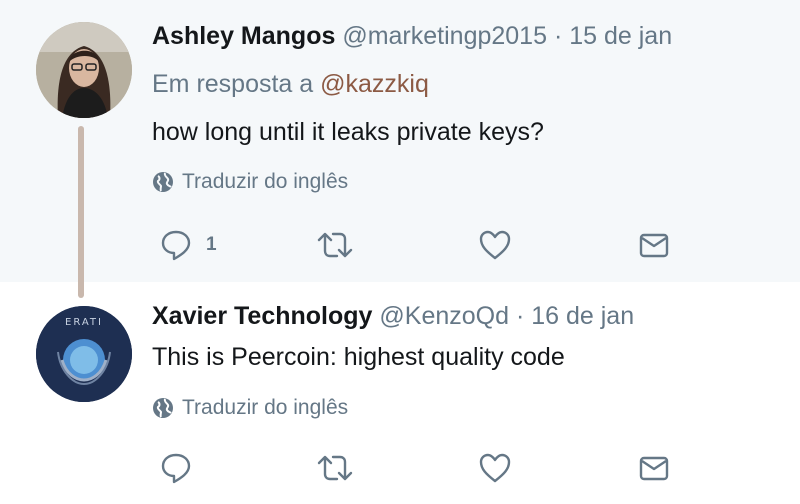 The width and height of the screenshot is (800, 504). I want to click on author-handle: @marketingp2015, so click(444, 36).